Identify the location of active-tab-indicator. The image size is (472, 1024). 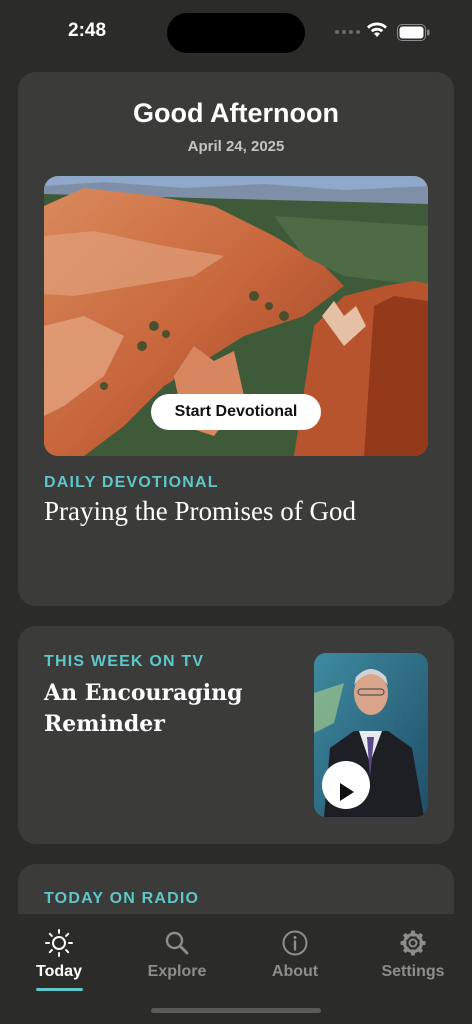
(59, 989).